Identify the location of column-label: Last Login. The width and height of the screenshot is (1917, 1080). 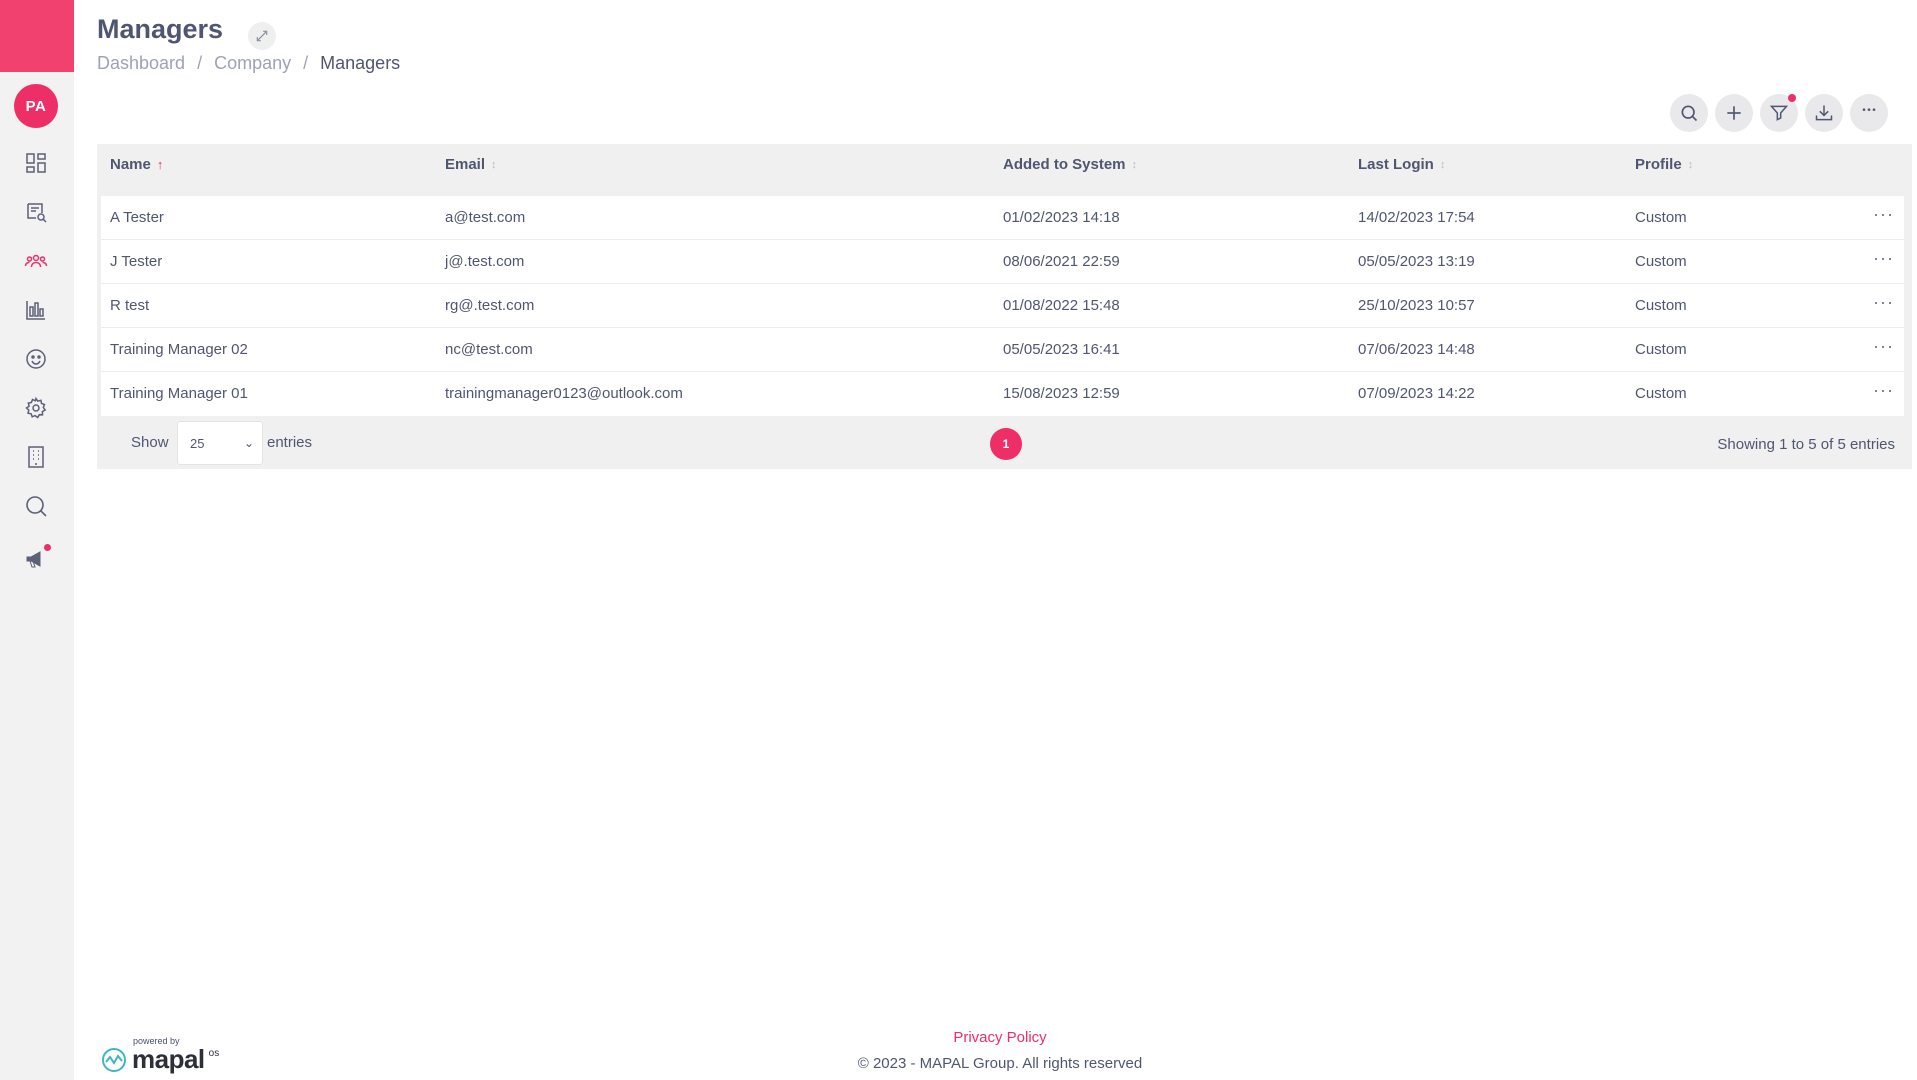
(1396, 164).